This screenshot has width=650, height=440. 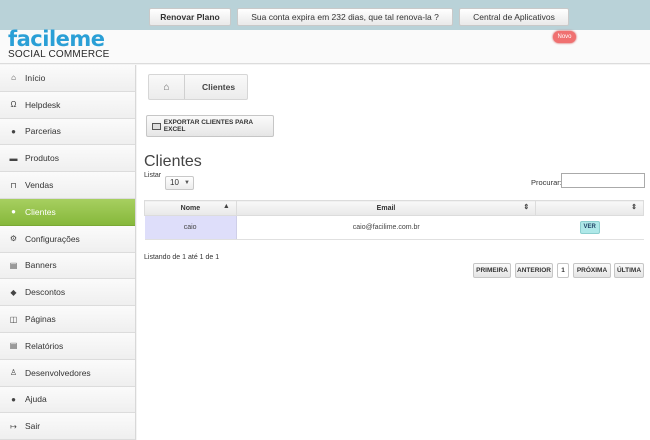 I want to click on export-excel-button: EXPORTAR CLIENTES PARA EXCEL, so click(x=210, y=126).